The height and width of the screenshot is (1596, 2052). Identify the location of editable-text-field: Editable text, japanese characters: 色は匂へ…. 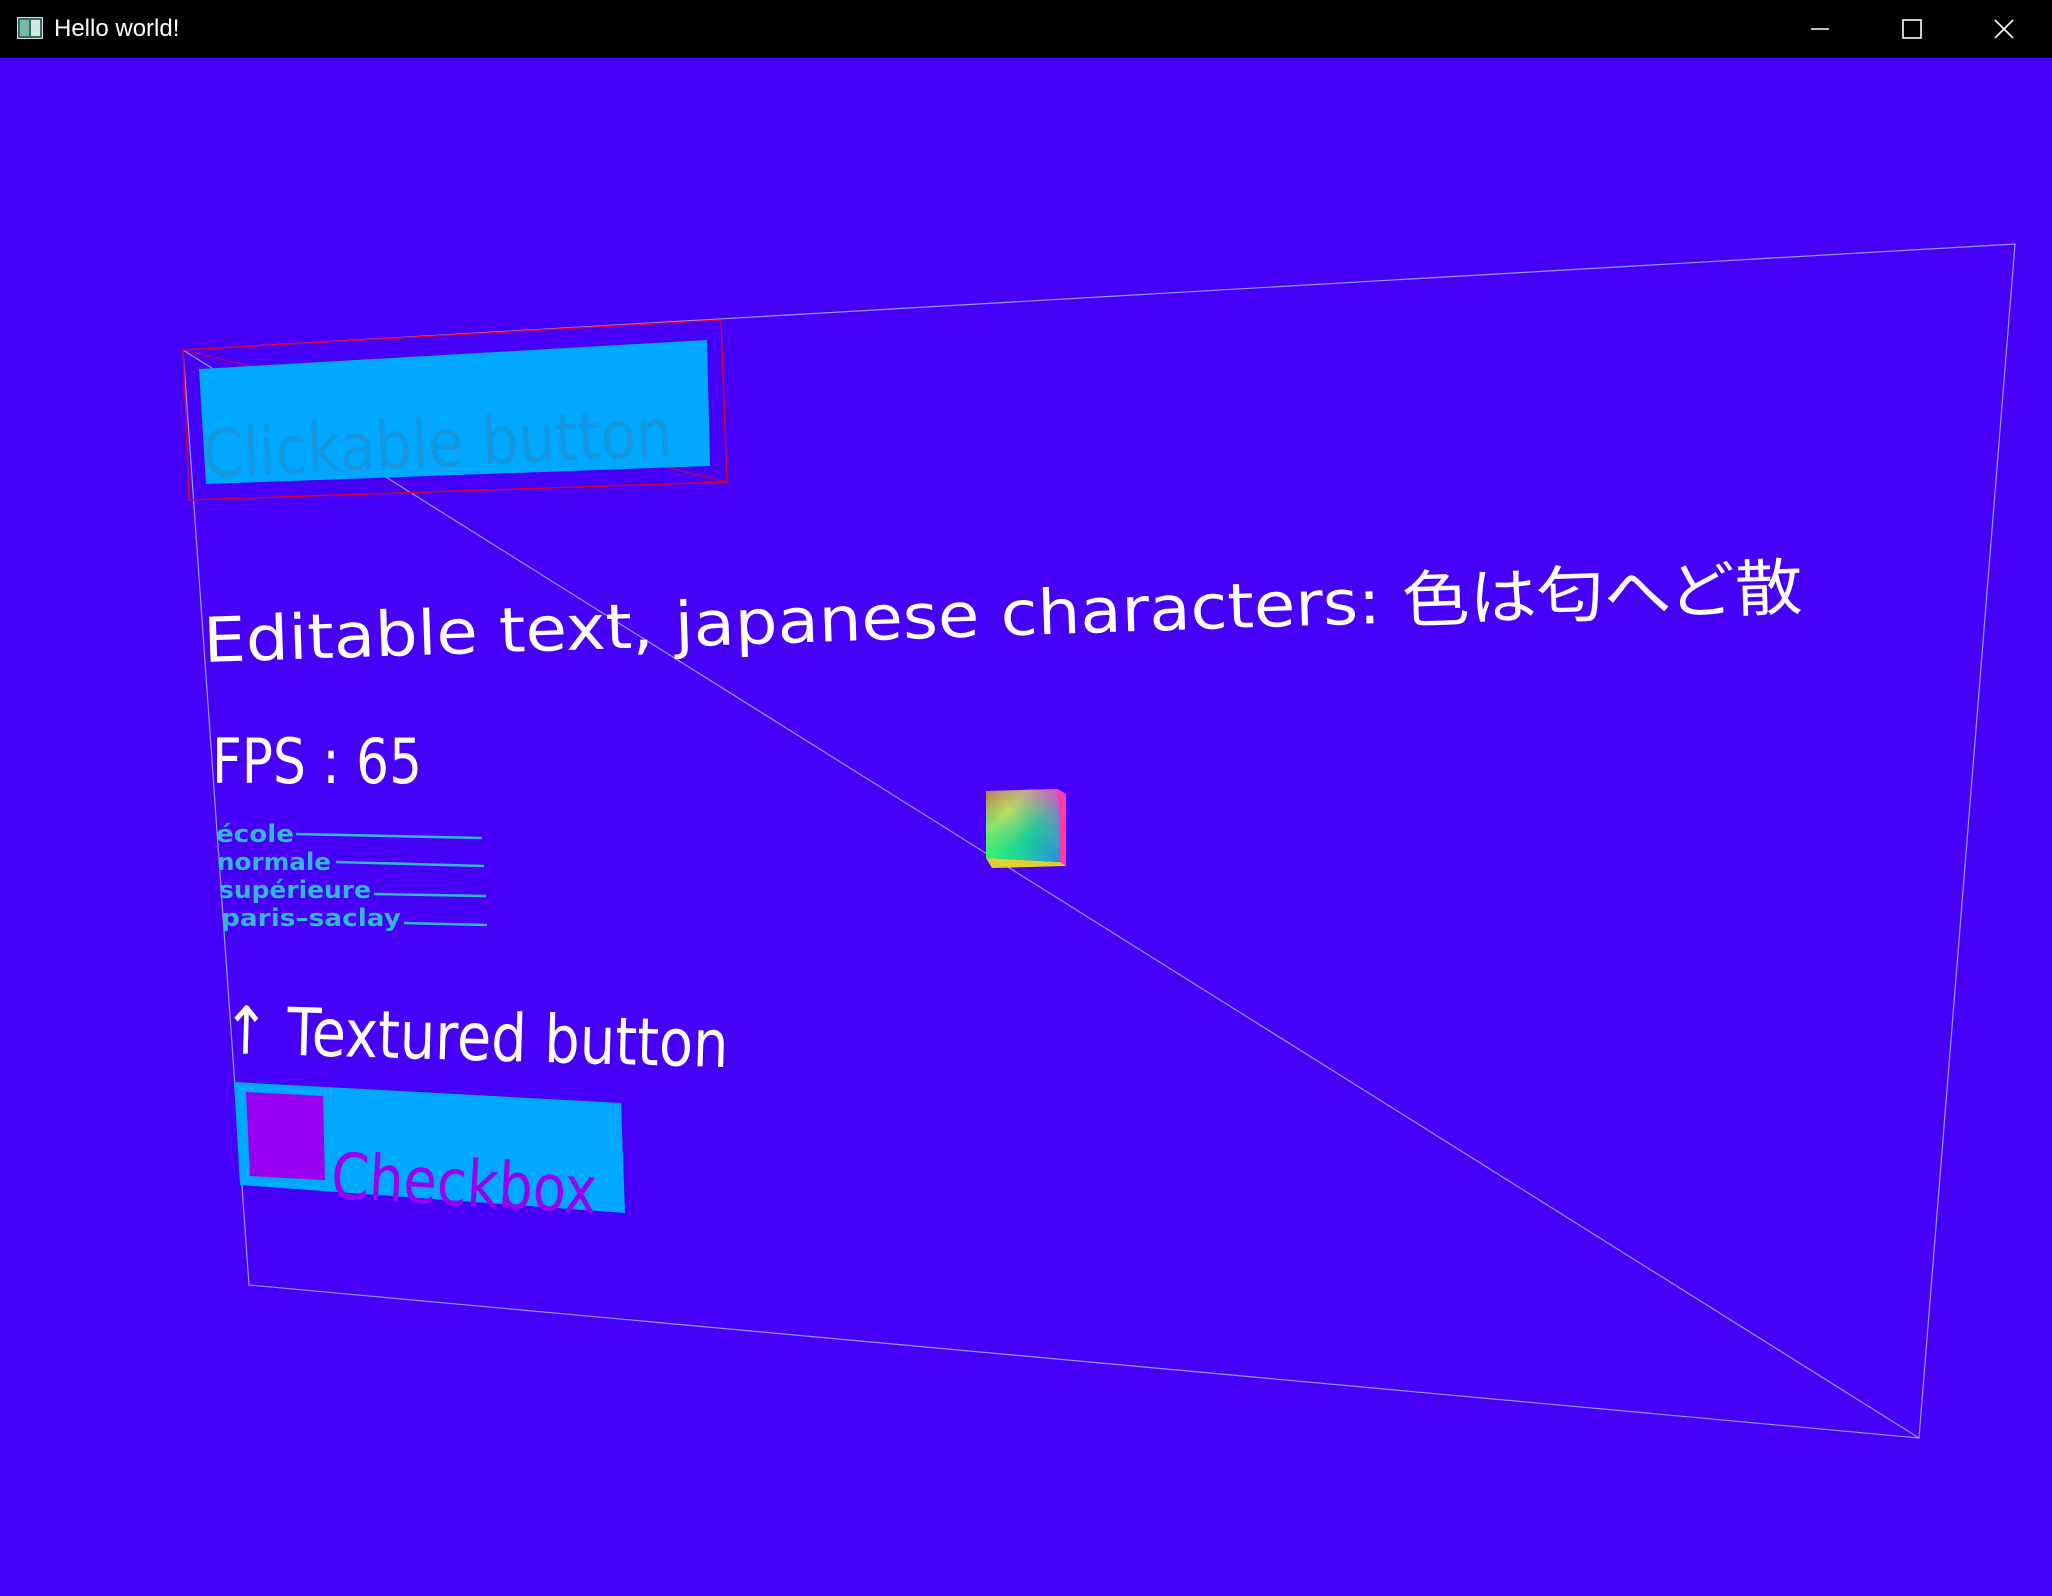
(1003, 614).